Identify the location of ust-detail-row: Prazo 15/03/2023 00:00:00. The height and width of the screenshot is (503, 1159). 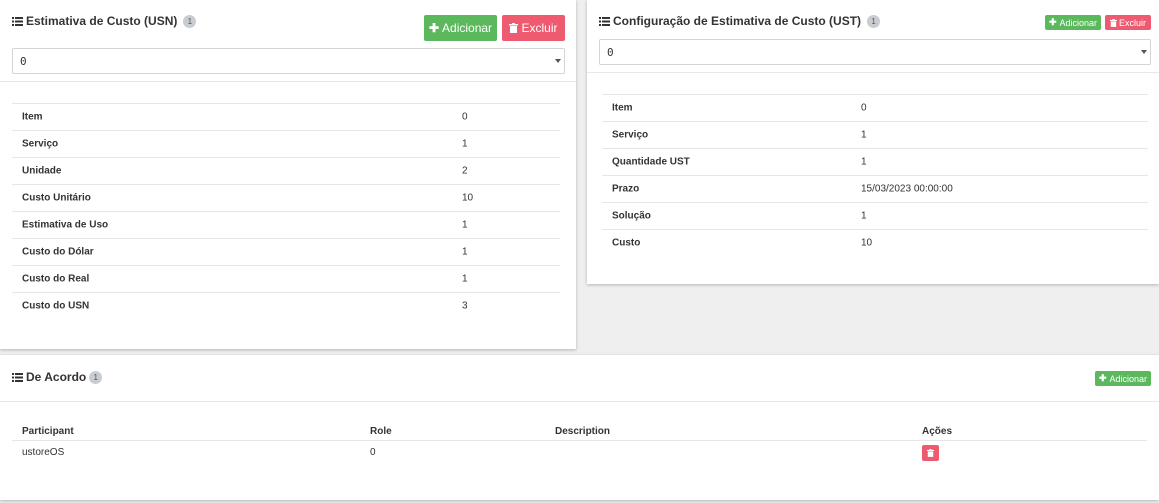
(875, 188).